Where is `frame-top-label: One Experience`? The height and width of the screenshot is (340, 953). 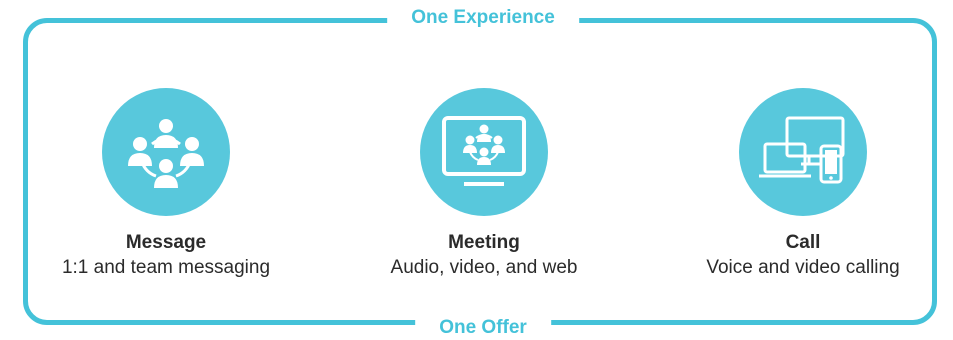 frame-top-label: One Experience is located at coordinates (483, 18).